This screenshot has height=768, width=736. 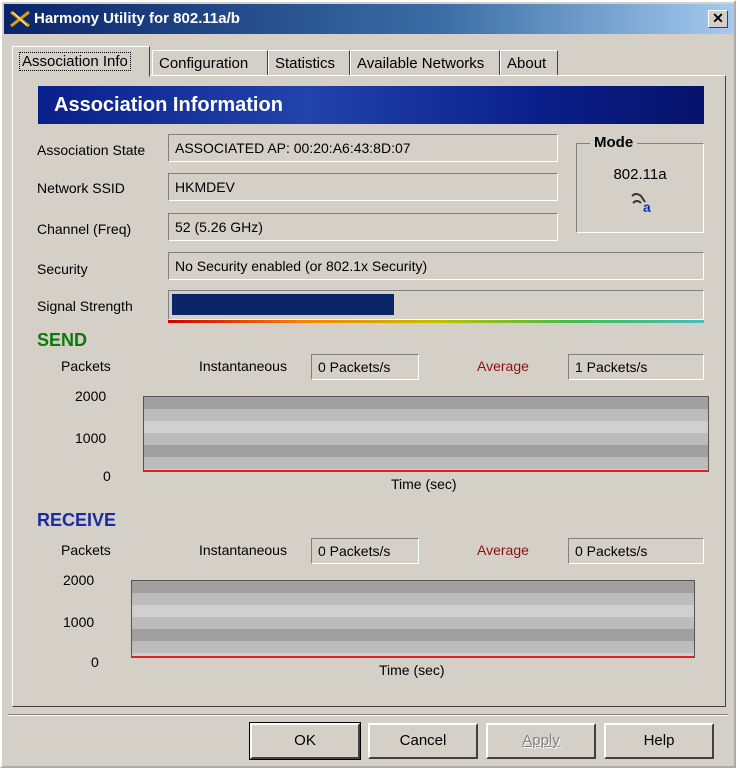 I want to click on signal-scale-bar, so click(x=436, y=321).